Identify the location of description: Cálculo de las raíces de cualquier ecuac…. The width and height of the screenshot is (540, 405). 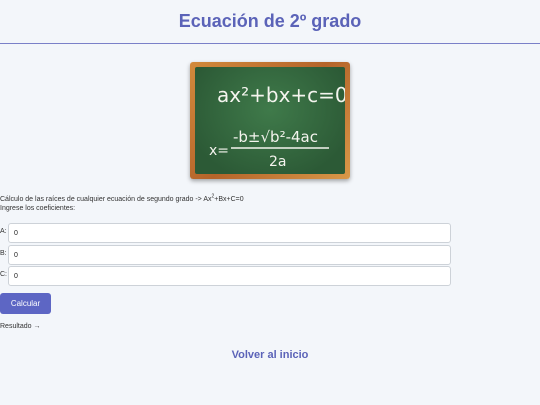
(270, 203).